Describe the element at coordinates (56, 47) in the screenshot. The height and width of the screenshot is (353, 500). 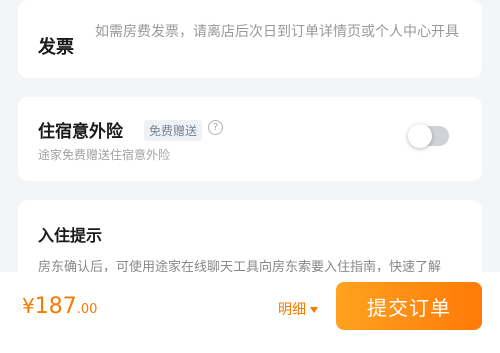
I see `invoice-title: 发票` at that location.